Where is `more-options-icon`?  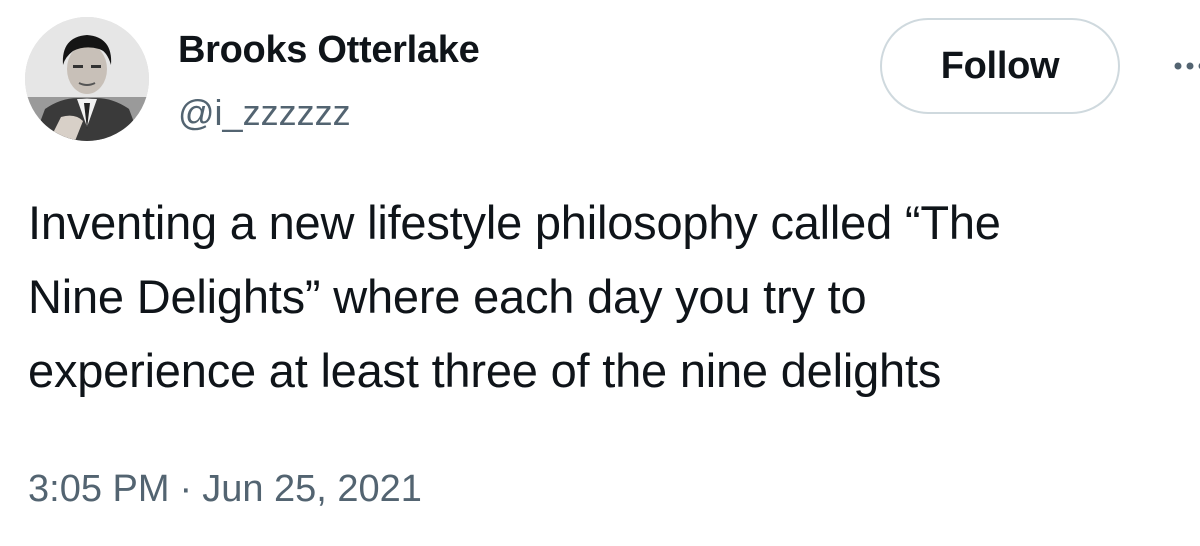
more-options-icon is located at coordinates (1186, 66).